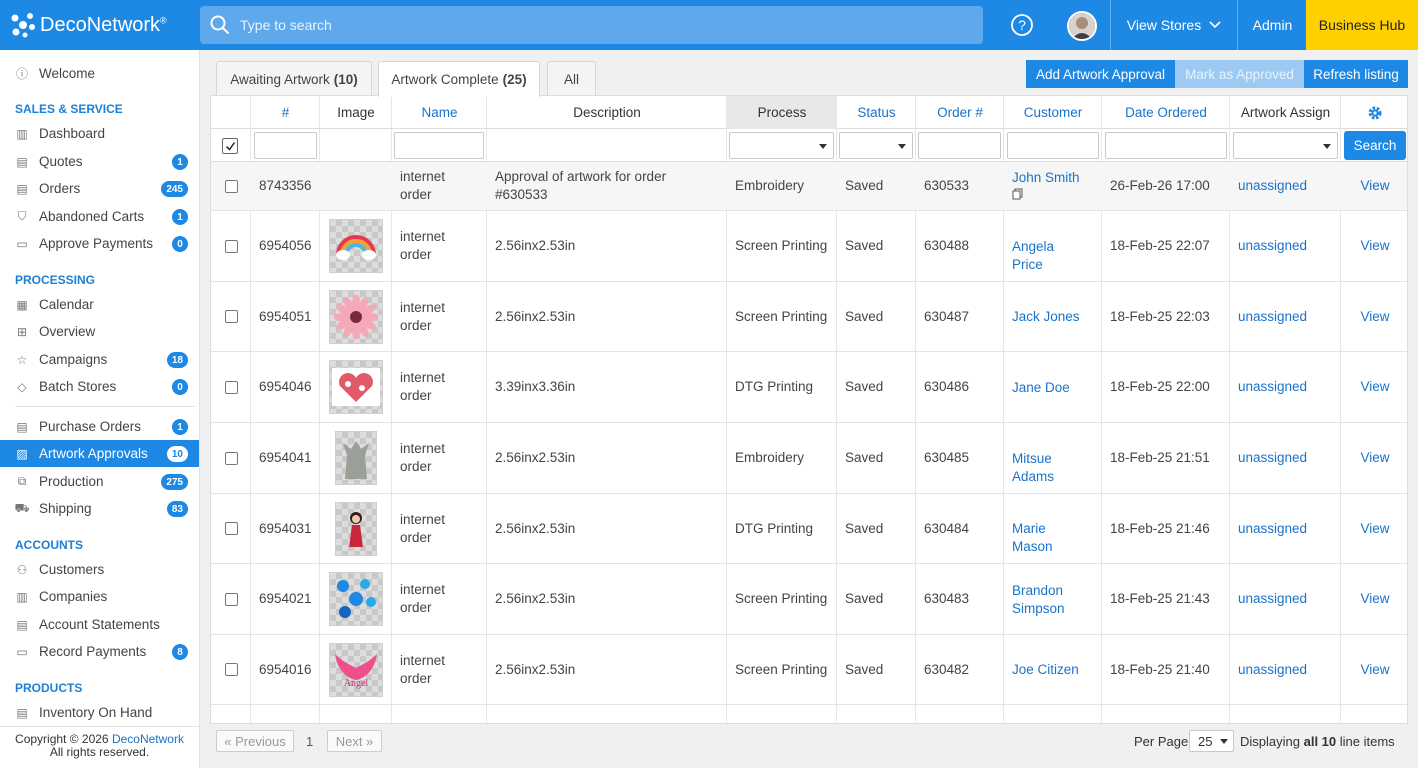 This screenshot has height=768, width=1418. What do you see at coordinates (99, 453) in the screenshot?
I see `sidebar-item-artwork-approvals: ▨ Artwork Approvals 10` at bounding box center [99, 453].